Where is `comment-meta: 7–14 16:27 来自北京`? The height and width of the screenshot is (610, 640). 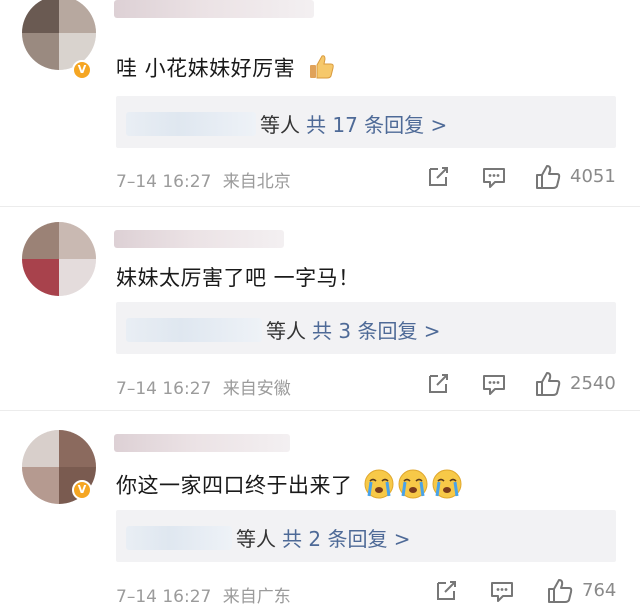 comment-meta: 7–14 16:27 来自北京 is located at coordinates (203, 179).